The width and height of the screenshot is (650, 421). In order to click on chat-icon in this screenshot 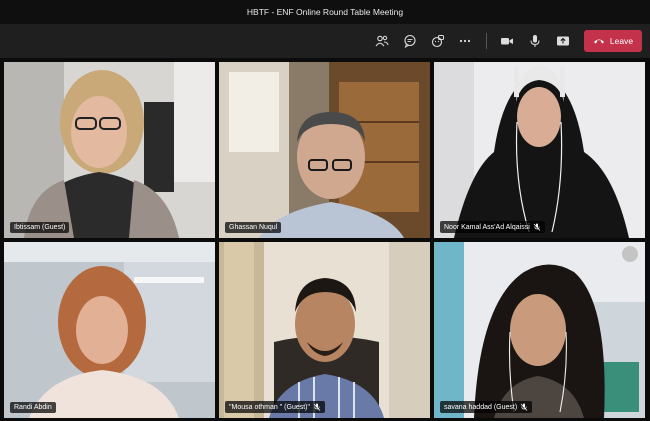, I will do `click(410, 41)`.